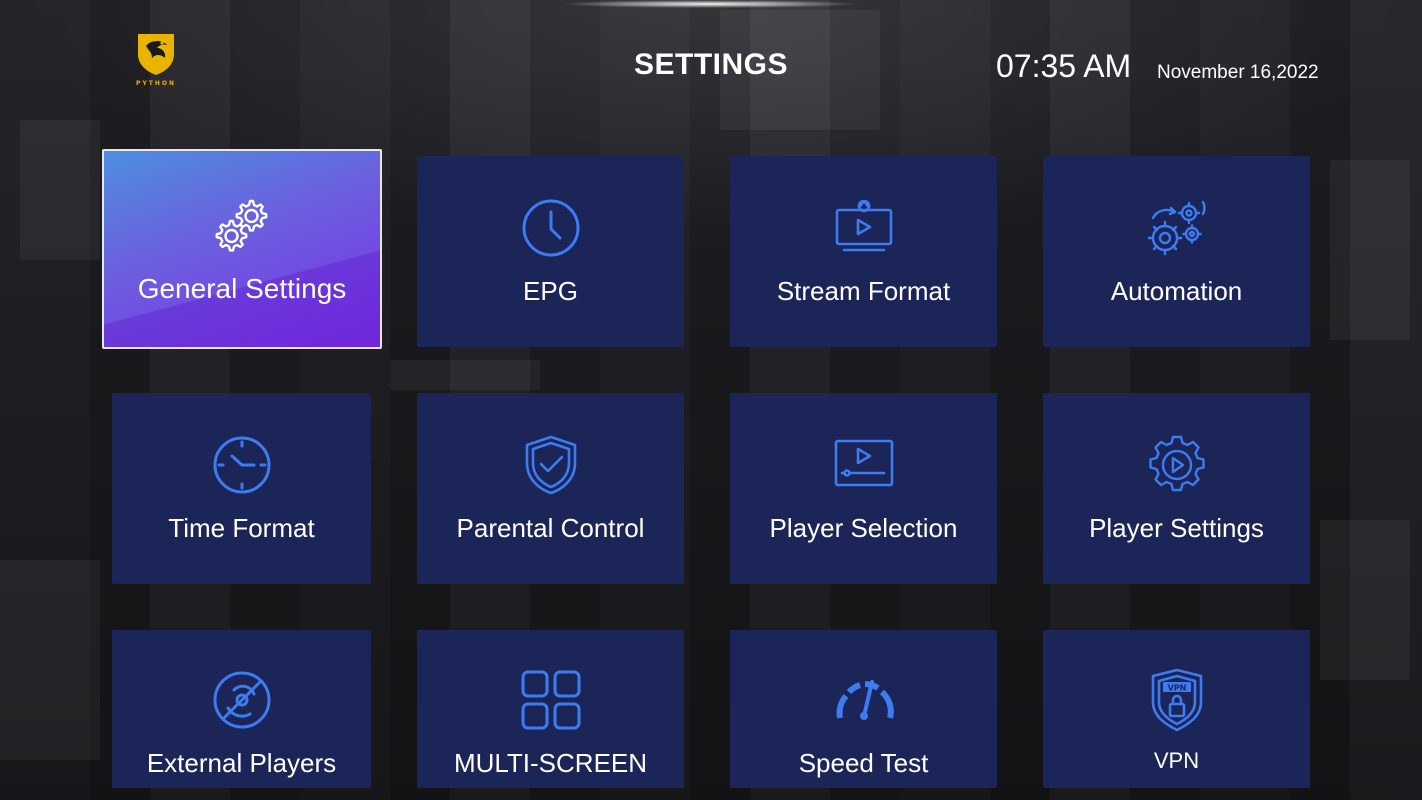  I want to click on tile-label: MULTI-SCREEN, so click(550, 763).